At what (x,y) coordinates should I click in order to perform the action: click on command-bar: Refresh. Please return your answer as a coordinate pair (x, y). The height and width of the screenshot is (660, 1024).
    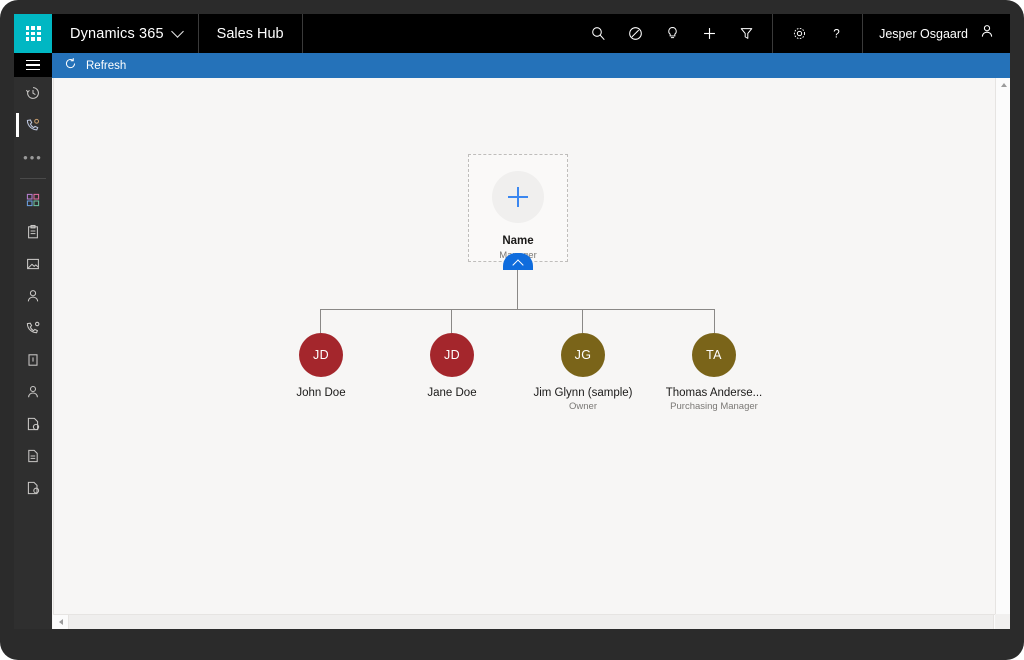
    Looking at the image, I should click on (531, 65).